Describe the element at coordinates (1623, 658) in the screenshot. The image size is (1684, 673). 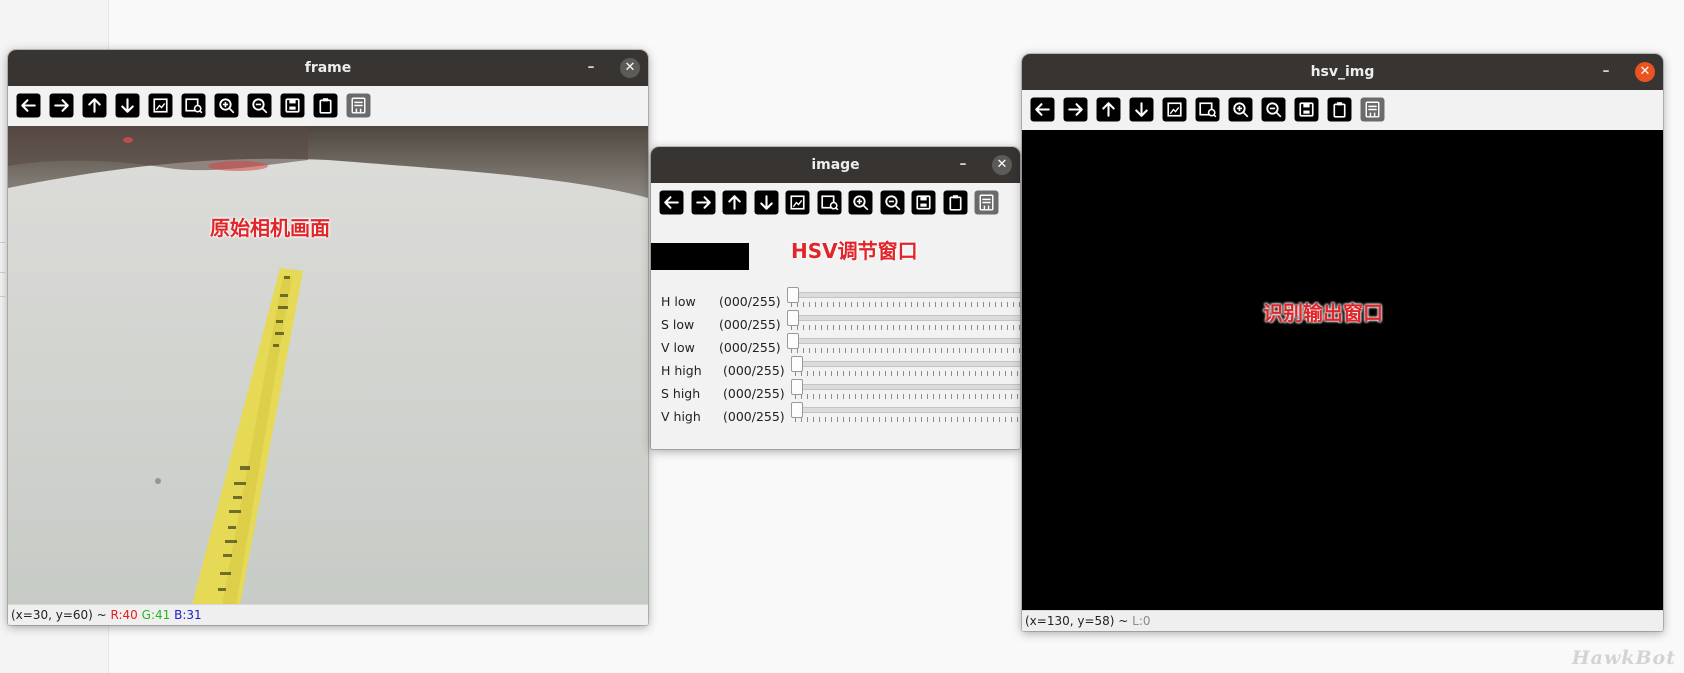
I see `watermark: HawkBot` at that location.